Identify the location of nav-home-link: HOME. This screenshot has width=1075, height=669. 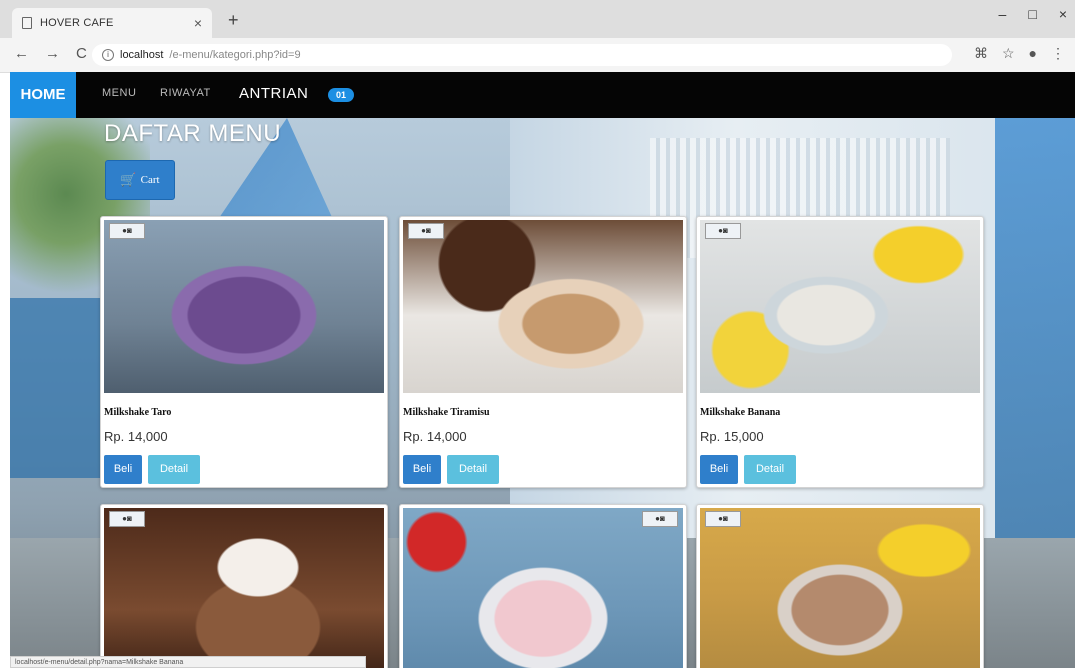
(43, 95).